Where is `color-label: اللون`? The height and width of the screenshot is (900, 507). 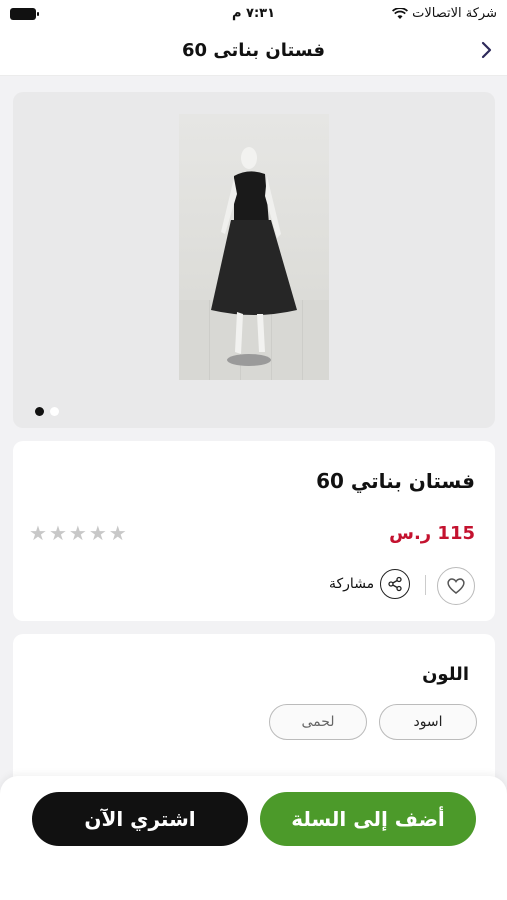 color-label: اللون is located at coordinates (445, 674).